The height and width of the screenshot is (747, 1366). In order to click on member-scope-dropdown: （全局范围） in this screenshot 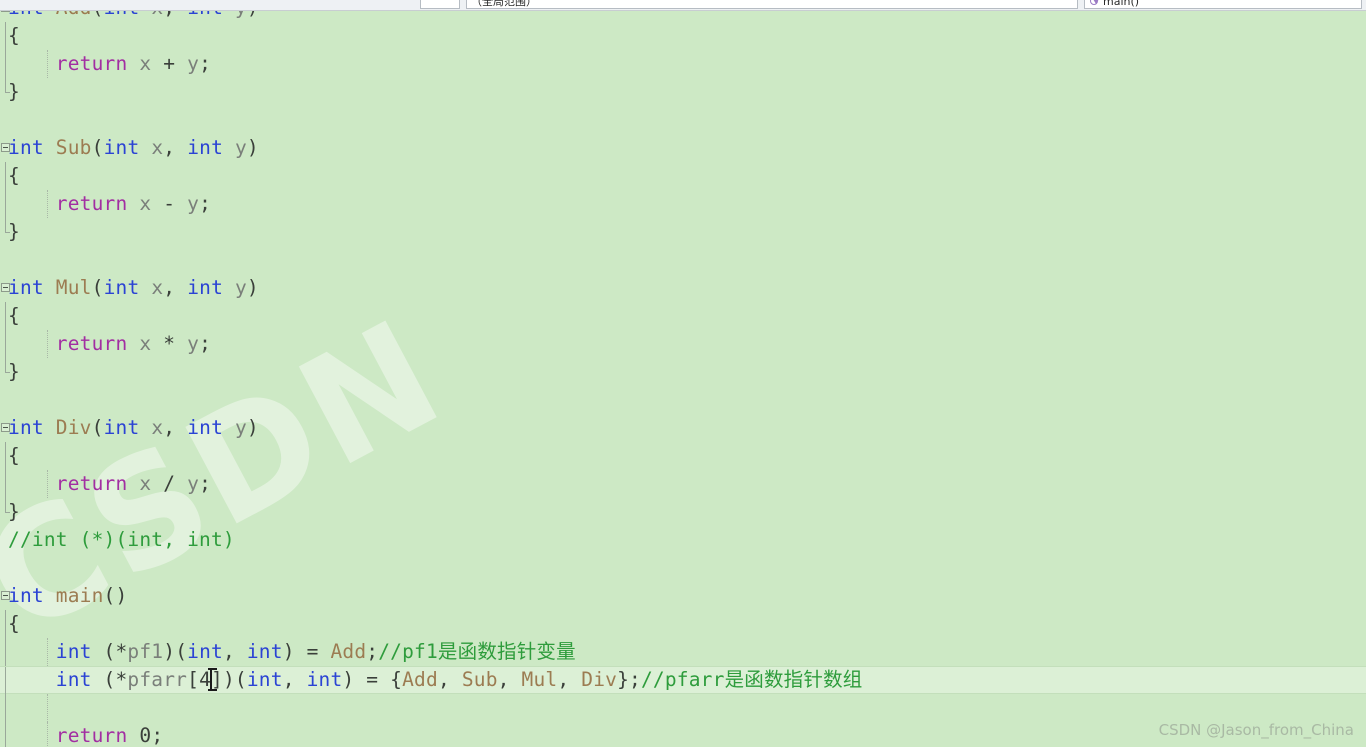, I will do `click(772, 4)`.